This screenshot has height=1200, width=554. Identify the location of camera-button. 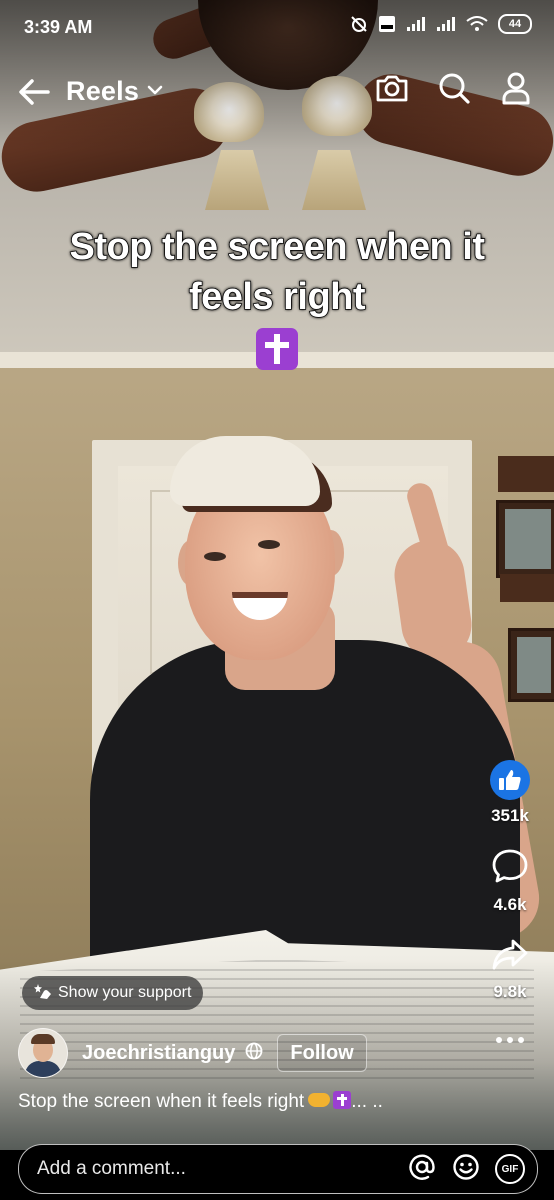
(392, 90).